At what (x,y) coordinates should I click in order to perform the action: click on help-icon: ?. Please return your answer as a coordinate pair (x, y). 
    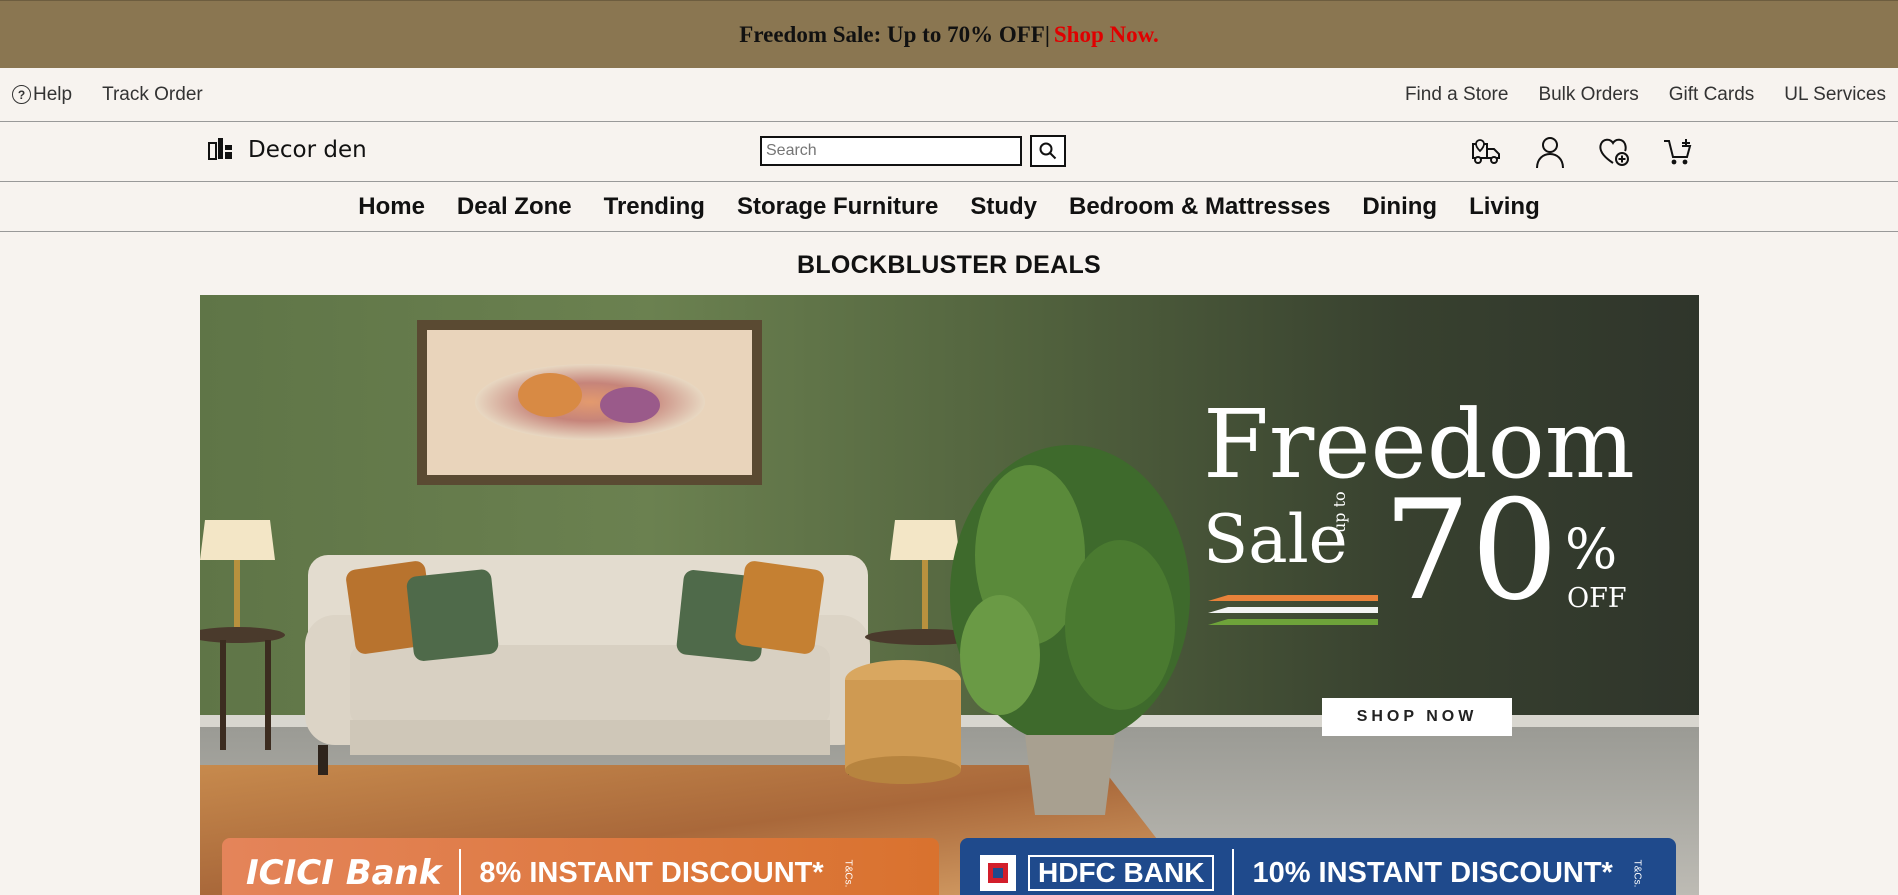
    Looking at the image, I should click on (21, 94).